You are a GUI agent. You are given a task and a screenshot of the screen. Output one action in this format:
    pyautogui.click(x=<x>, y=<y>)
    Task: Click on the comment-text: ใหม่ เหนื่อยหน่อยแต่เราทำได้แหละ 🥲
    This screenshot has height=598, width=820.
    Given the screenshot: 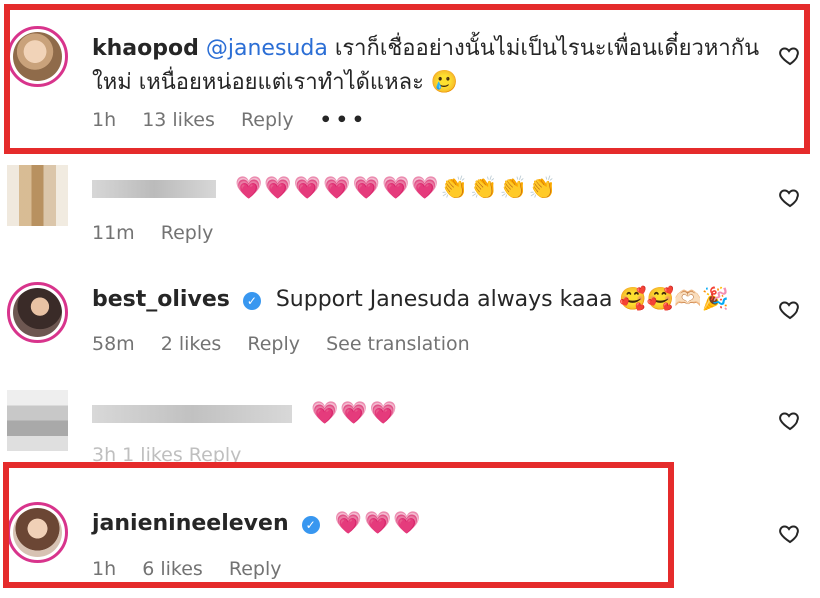 What is the action you would take?
    pyautogui.click(x=275, y=82)
    